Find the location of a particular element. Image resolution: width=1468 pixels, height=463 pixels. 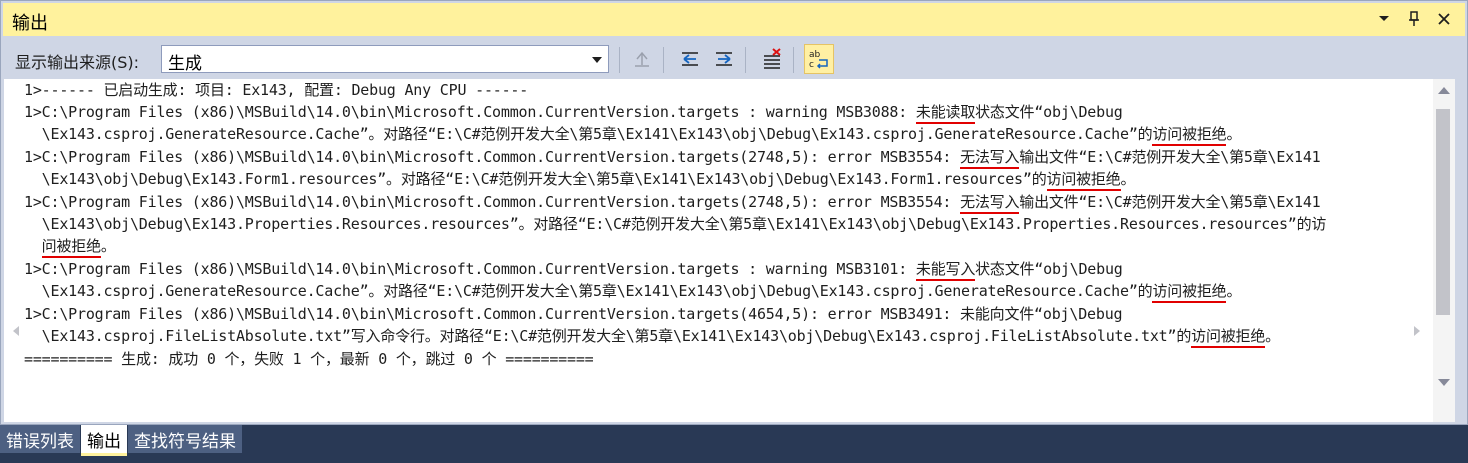

source-label: 显示输出来源(S): is located at coordinates (77, 62).